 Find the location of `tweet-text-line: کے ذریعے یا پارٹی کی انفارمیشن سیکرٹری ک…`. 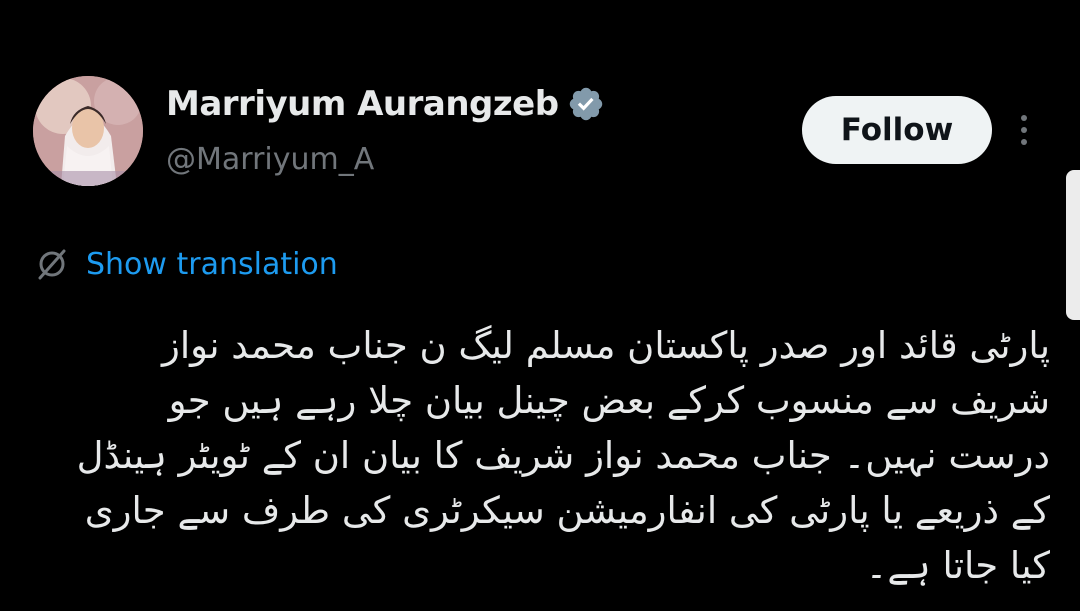

tweet-text-line: کے ذریعے یا پارٹی کی انفارمیشن سیکرٹری ک… is located at coordinates (567, 510).